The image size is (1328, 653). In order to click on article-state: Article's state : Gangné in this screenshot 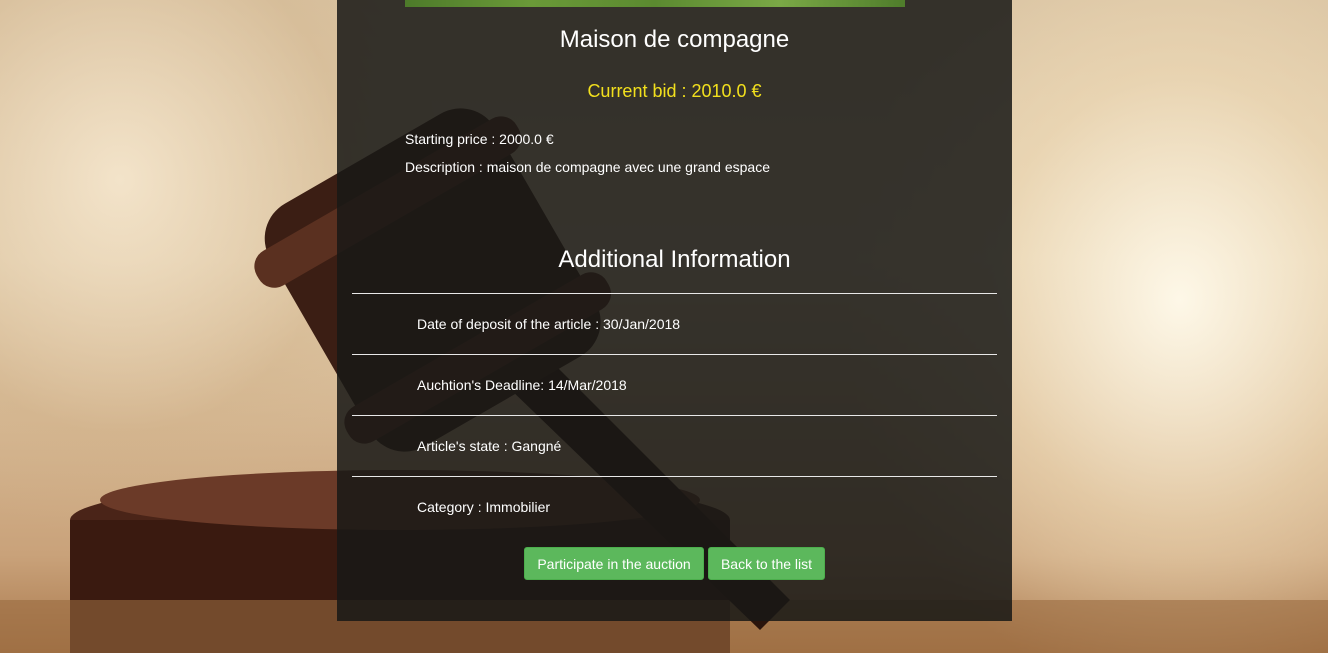, I will do `click(489, 446)`.